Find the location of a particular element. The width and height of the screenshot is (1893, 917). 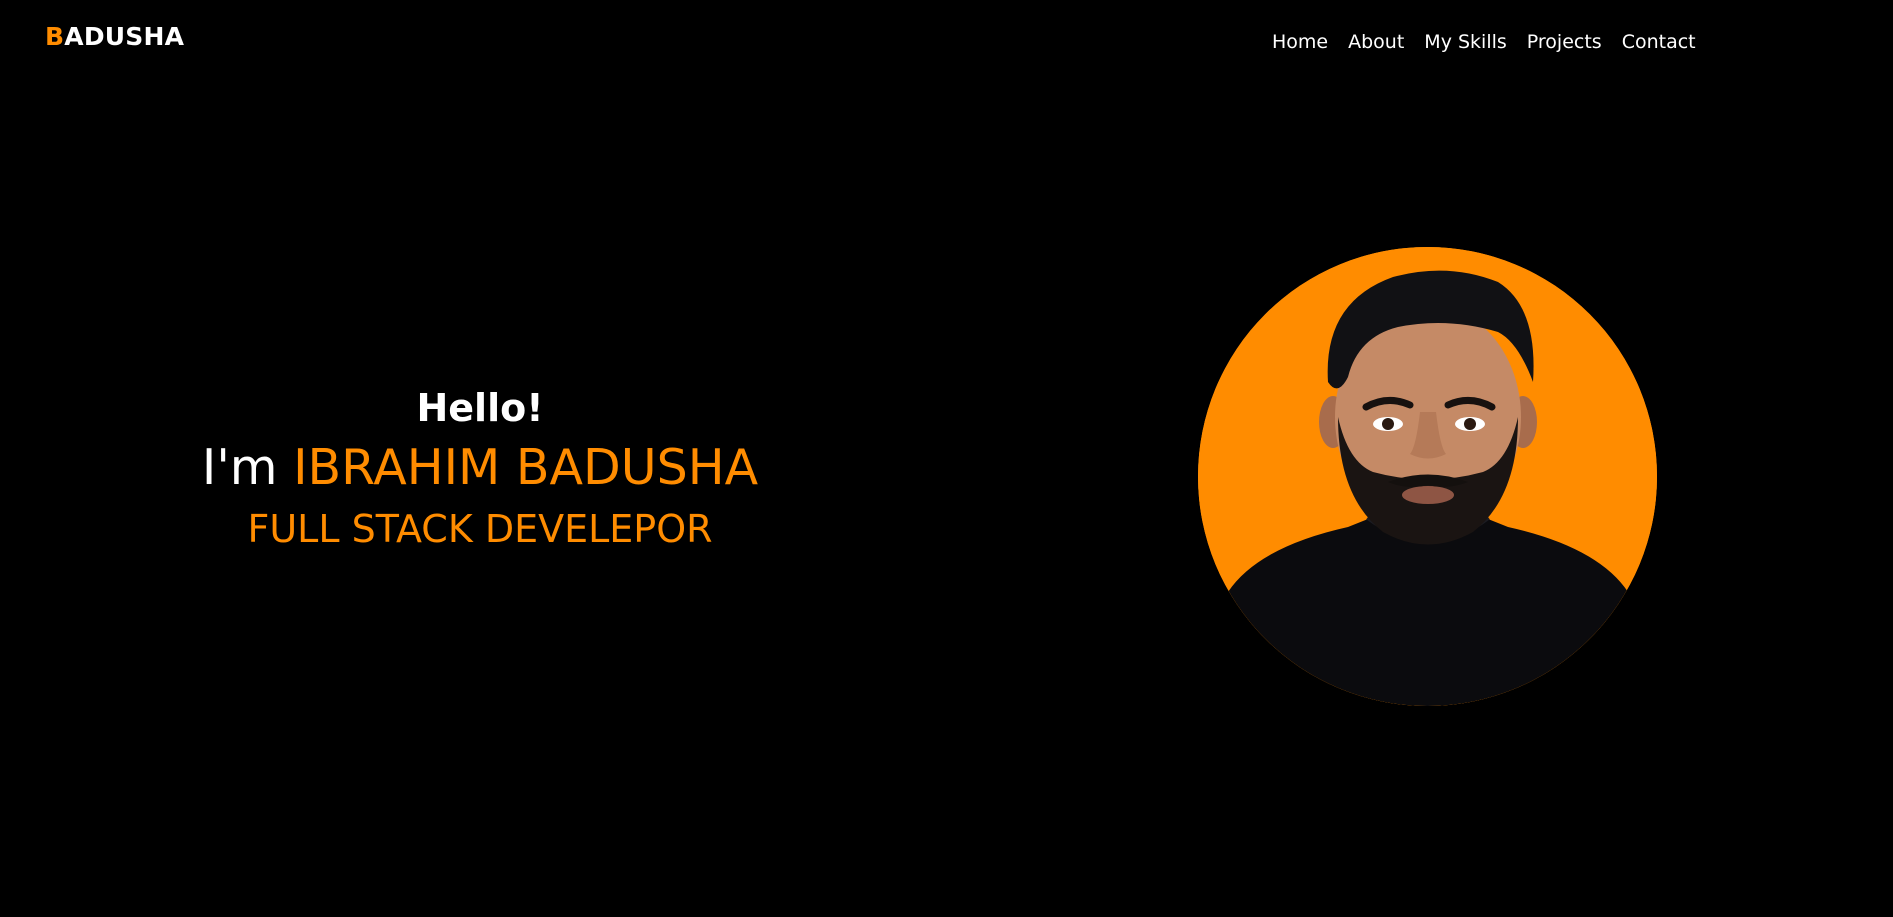

hero-name: IBRAHIM BADUSHA is located at coordinates (526, 467).